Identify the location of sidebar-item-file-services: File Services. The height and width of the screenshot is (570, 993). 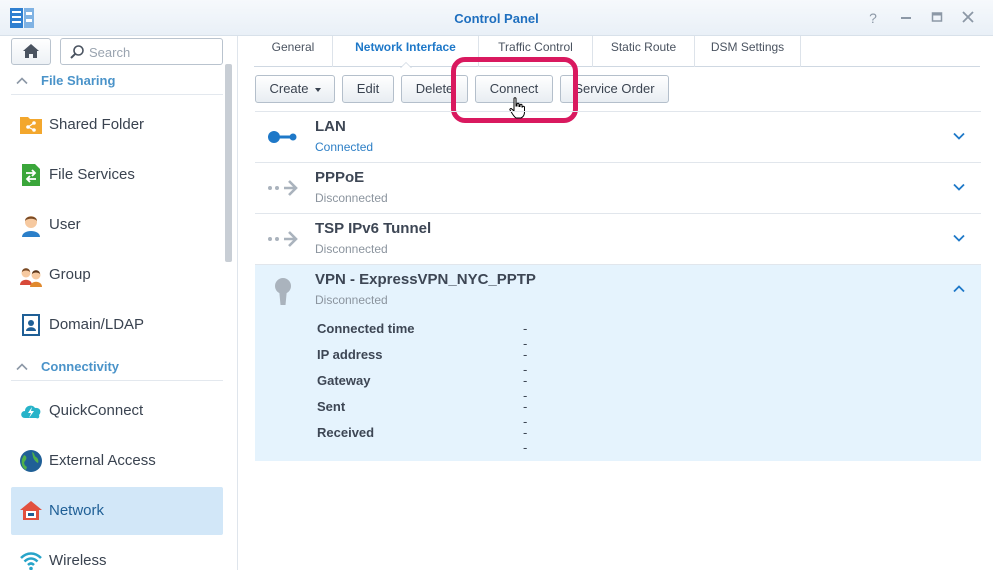
(117, 175).